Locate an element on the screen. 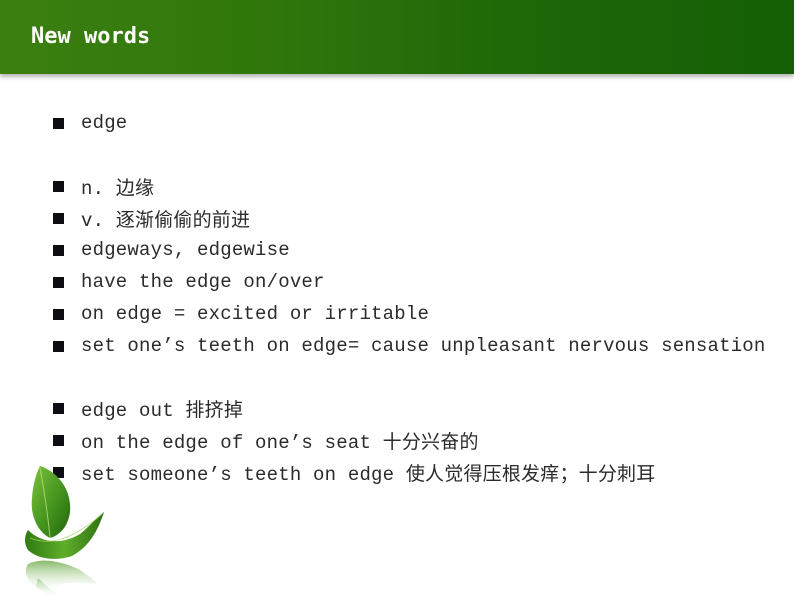  slide-title: New words is located at coordinates (91, 36).